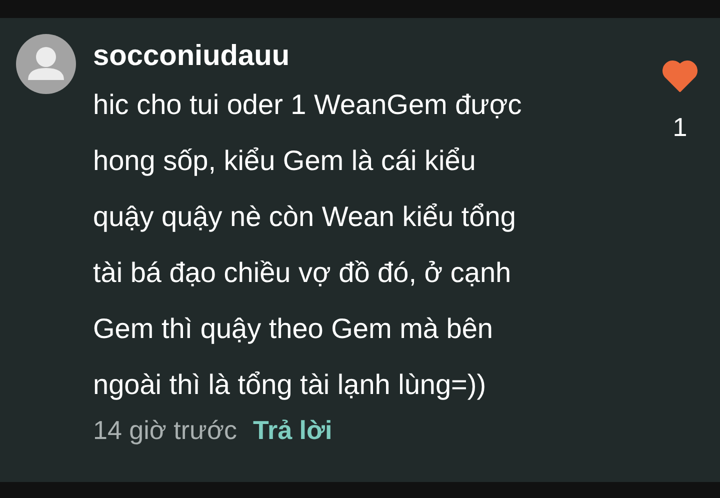  Describe the element at coordinates (165, 430) in the screenshot. I see `timestamp: 14 giờ trước` at that location.